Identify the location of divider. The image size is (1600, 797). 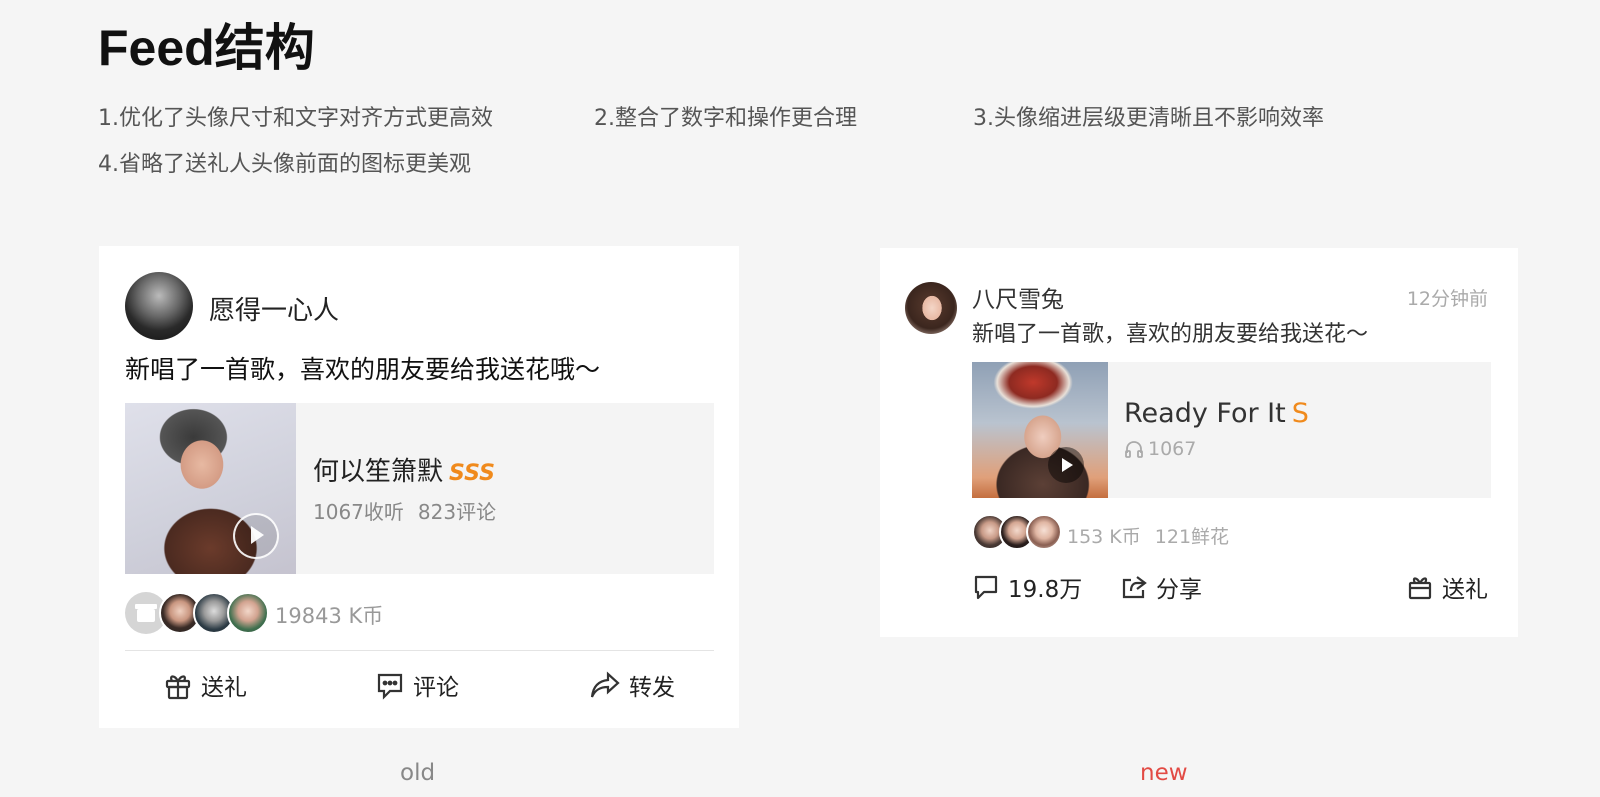
(419, 650).